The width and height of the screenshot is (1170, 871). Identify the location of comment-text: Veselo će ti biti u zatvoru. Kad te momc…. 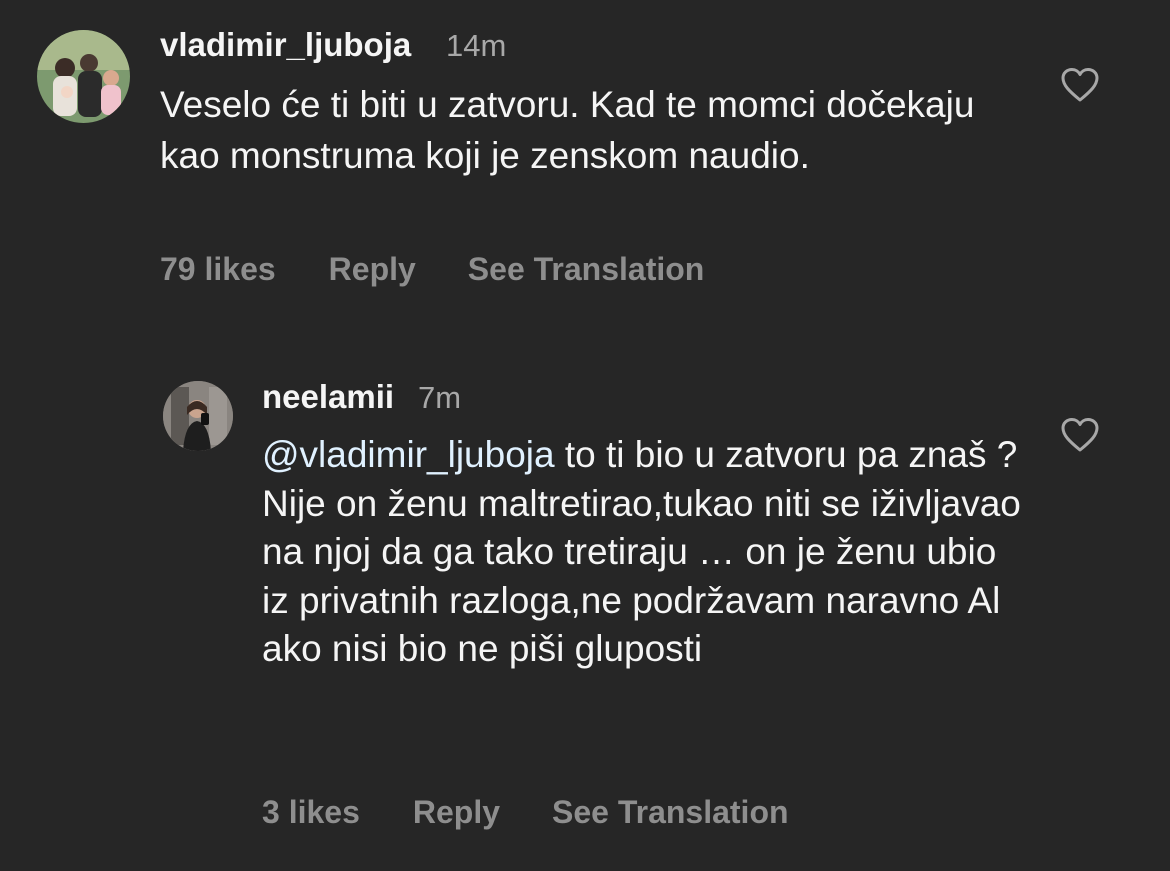
(567, 130).